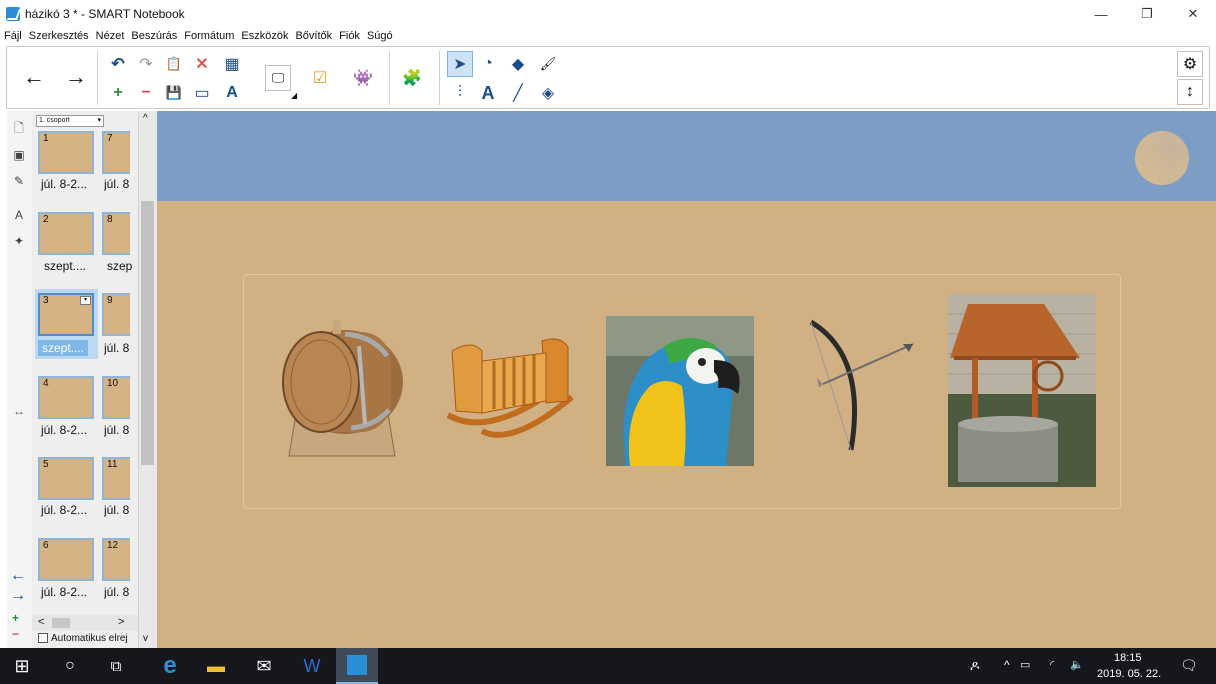  What do you see at coordinates (116, 478) in the screenshot?
I see `page-thumbnail-11: 11` at bounding box center [116, 478].